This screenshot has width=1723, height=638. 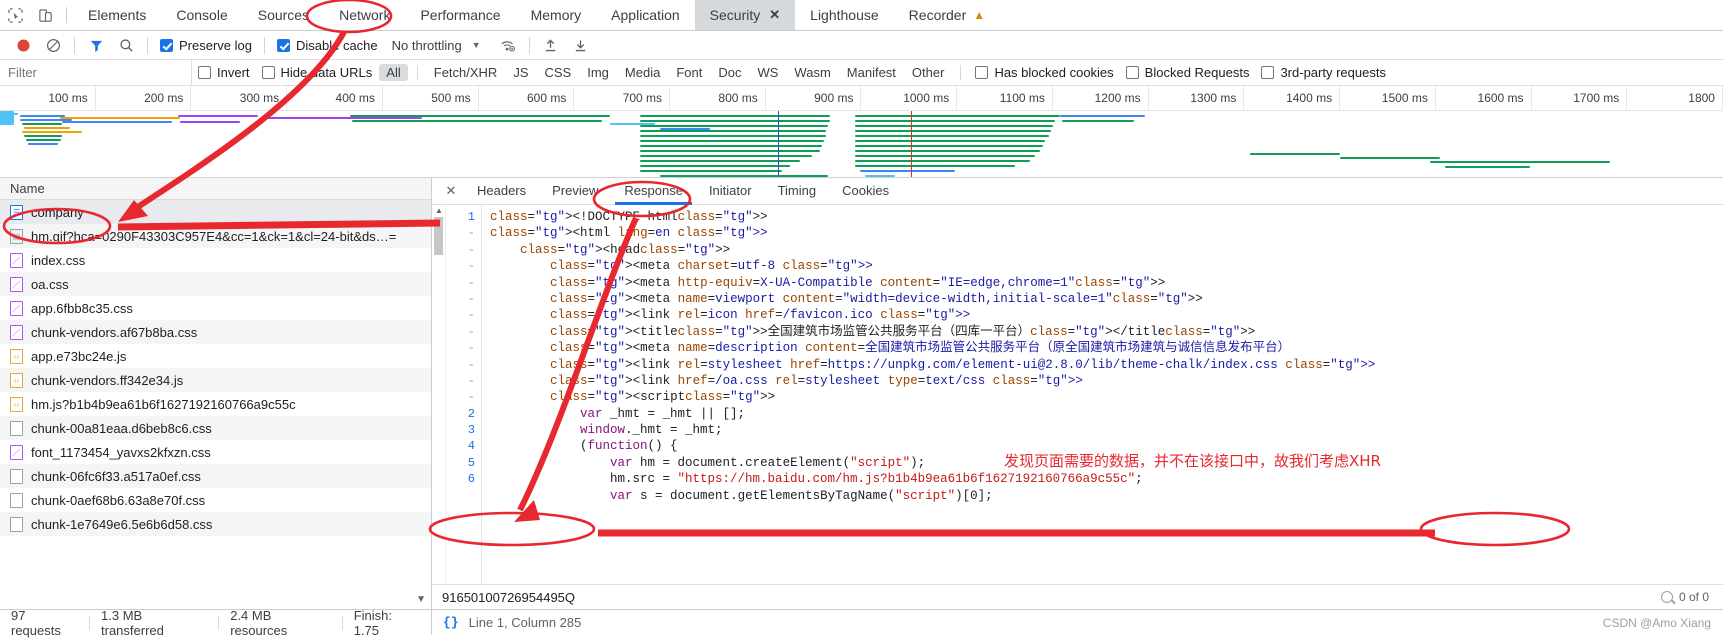 I want to click on filter-type-all: All, so click(x=393, y=72).